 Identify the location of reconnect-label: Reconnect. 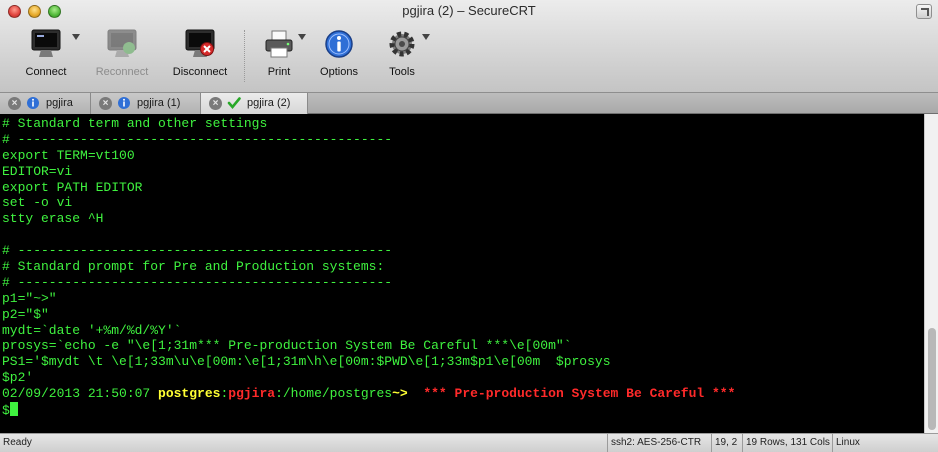
(122, 72).